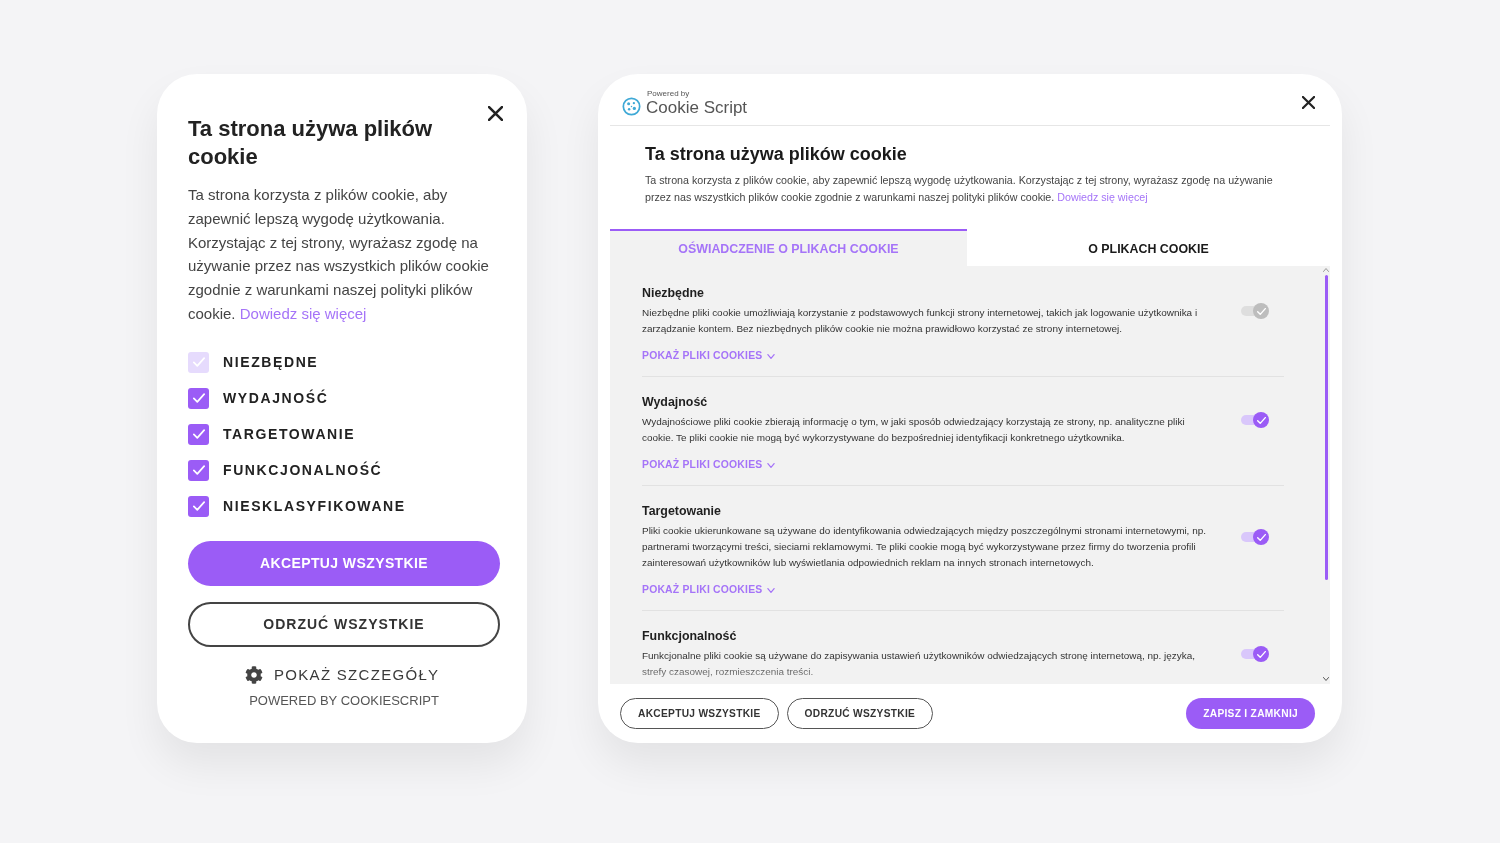 The width and height of the screenshot is (1500, 843). What do you see at coordinates (776, 154) in the screenshot?
I see `dialog-title: Ta strona używa plików cookie` at bounding box center [776, 154].